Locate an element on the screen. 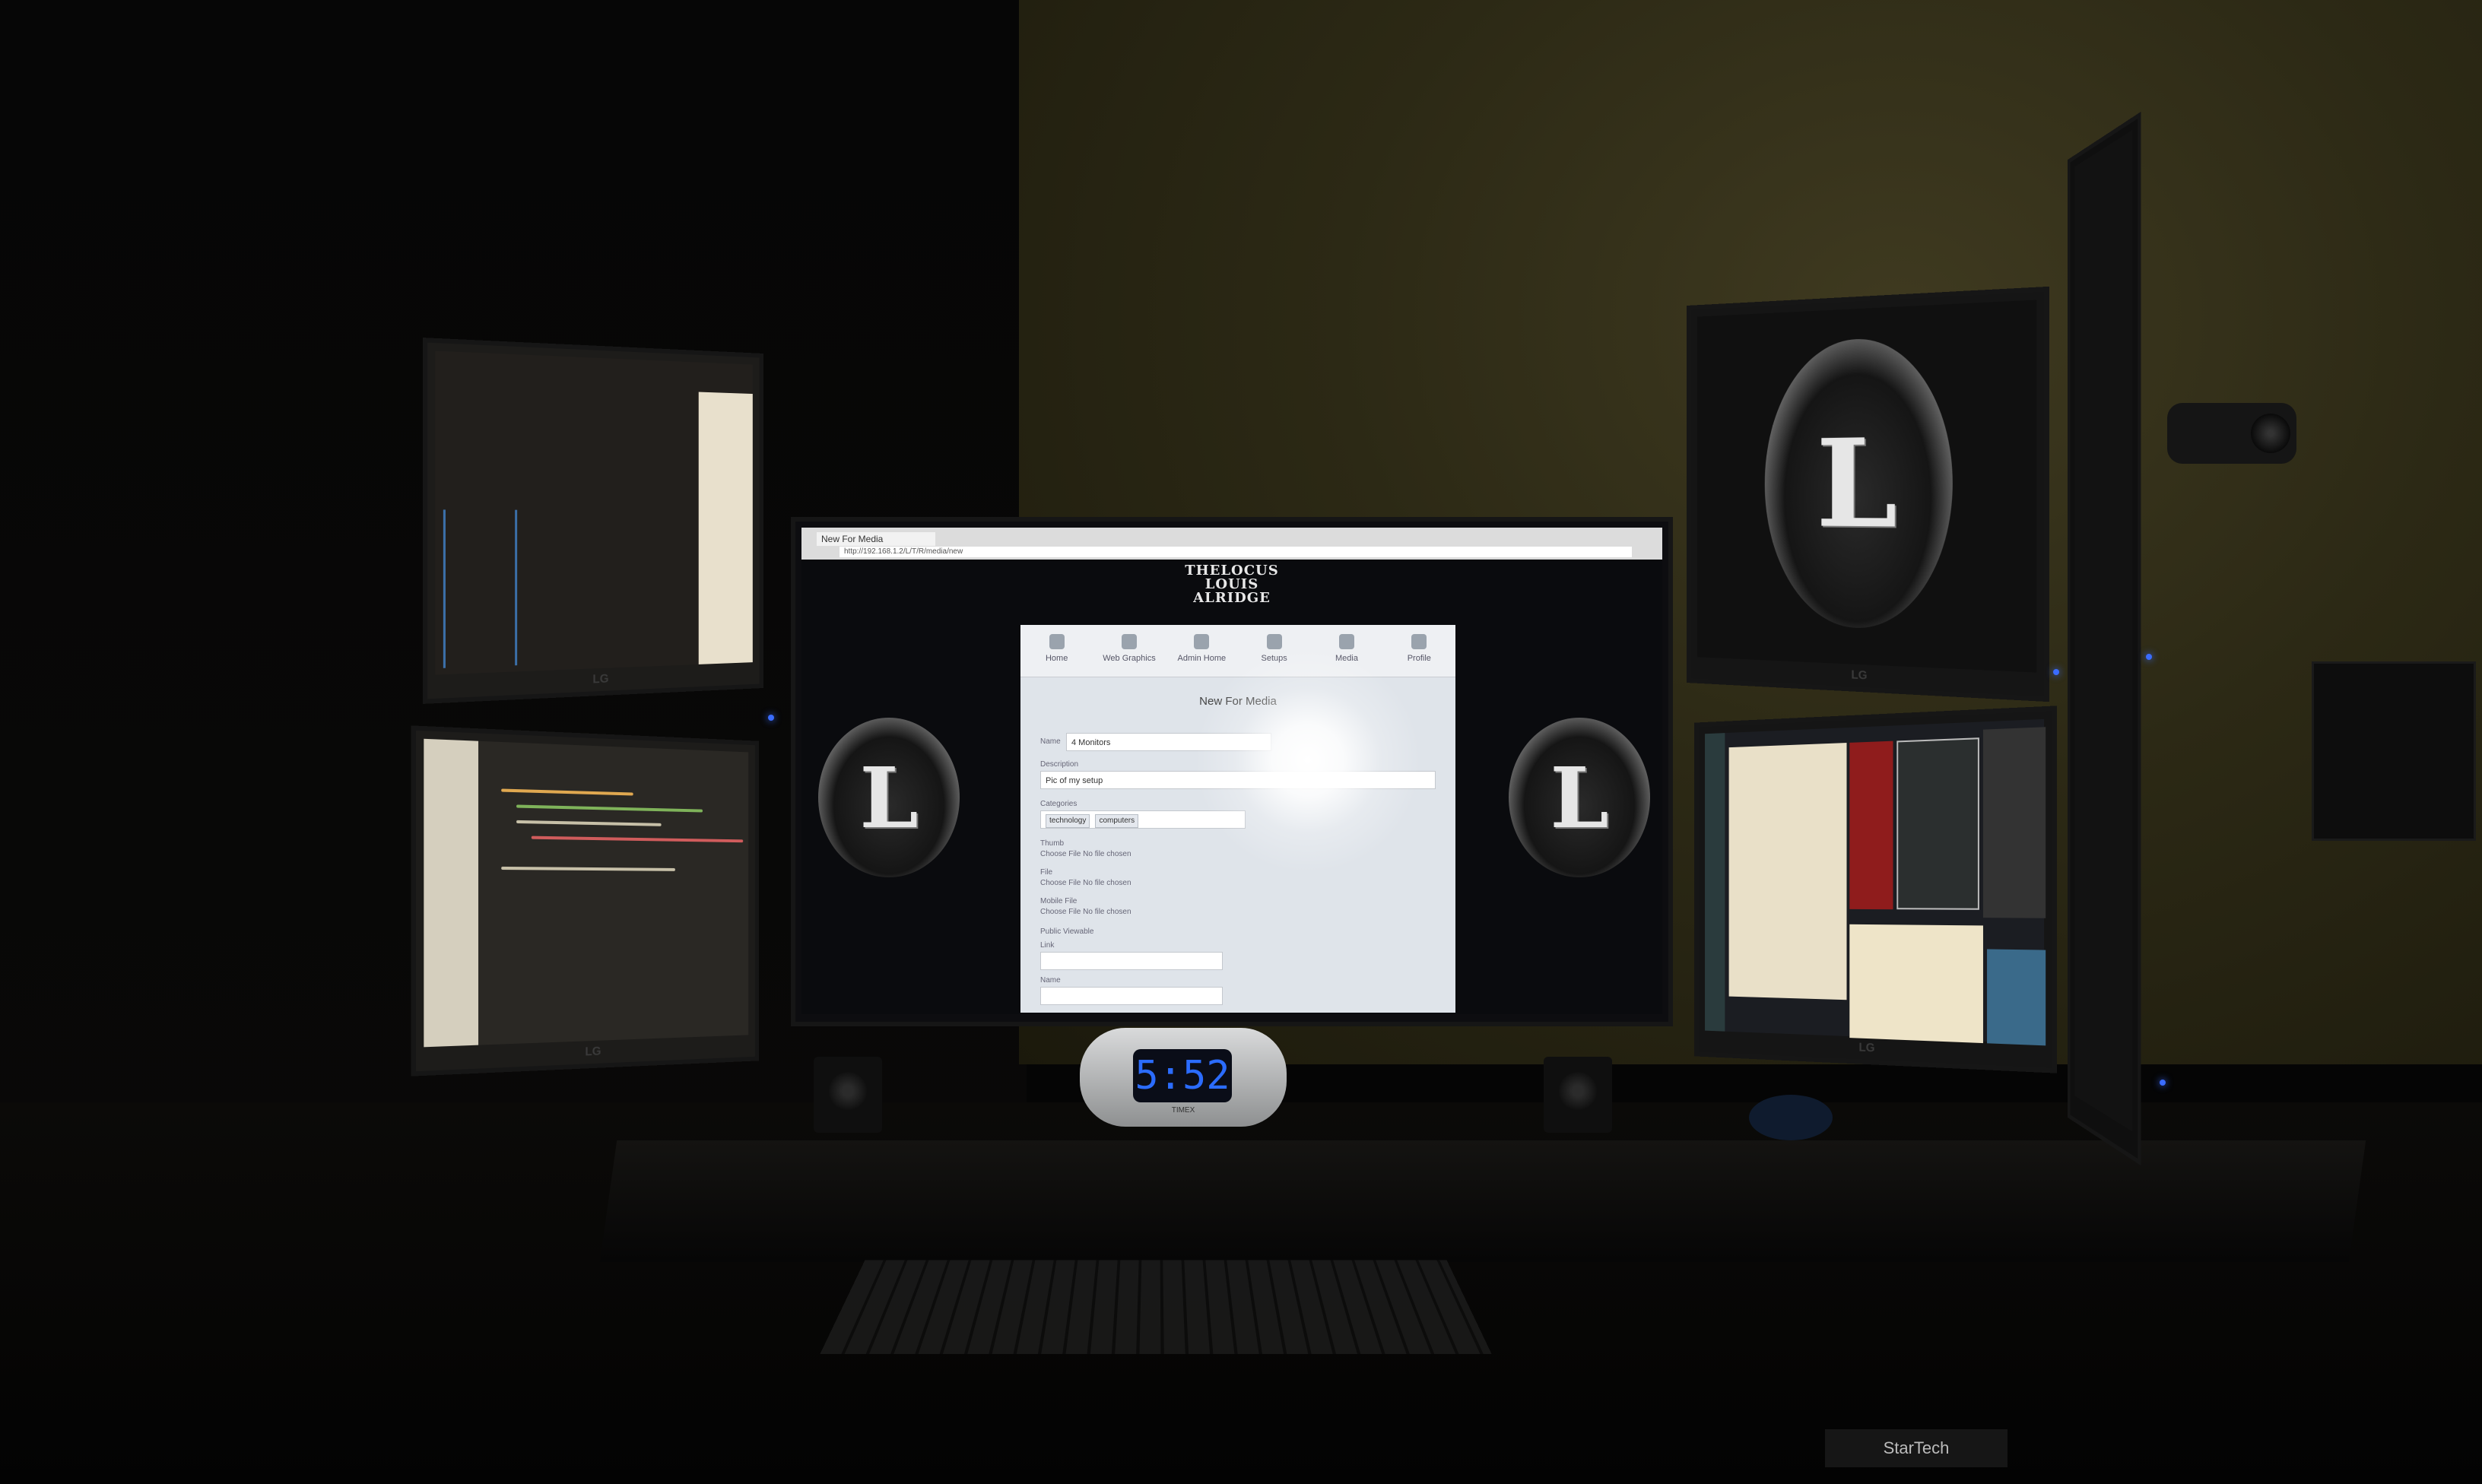 The height and width of the screenshot is (1484, 2482). webcam-lens is located at coordinates (2270, 433).